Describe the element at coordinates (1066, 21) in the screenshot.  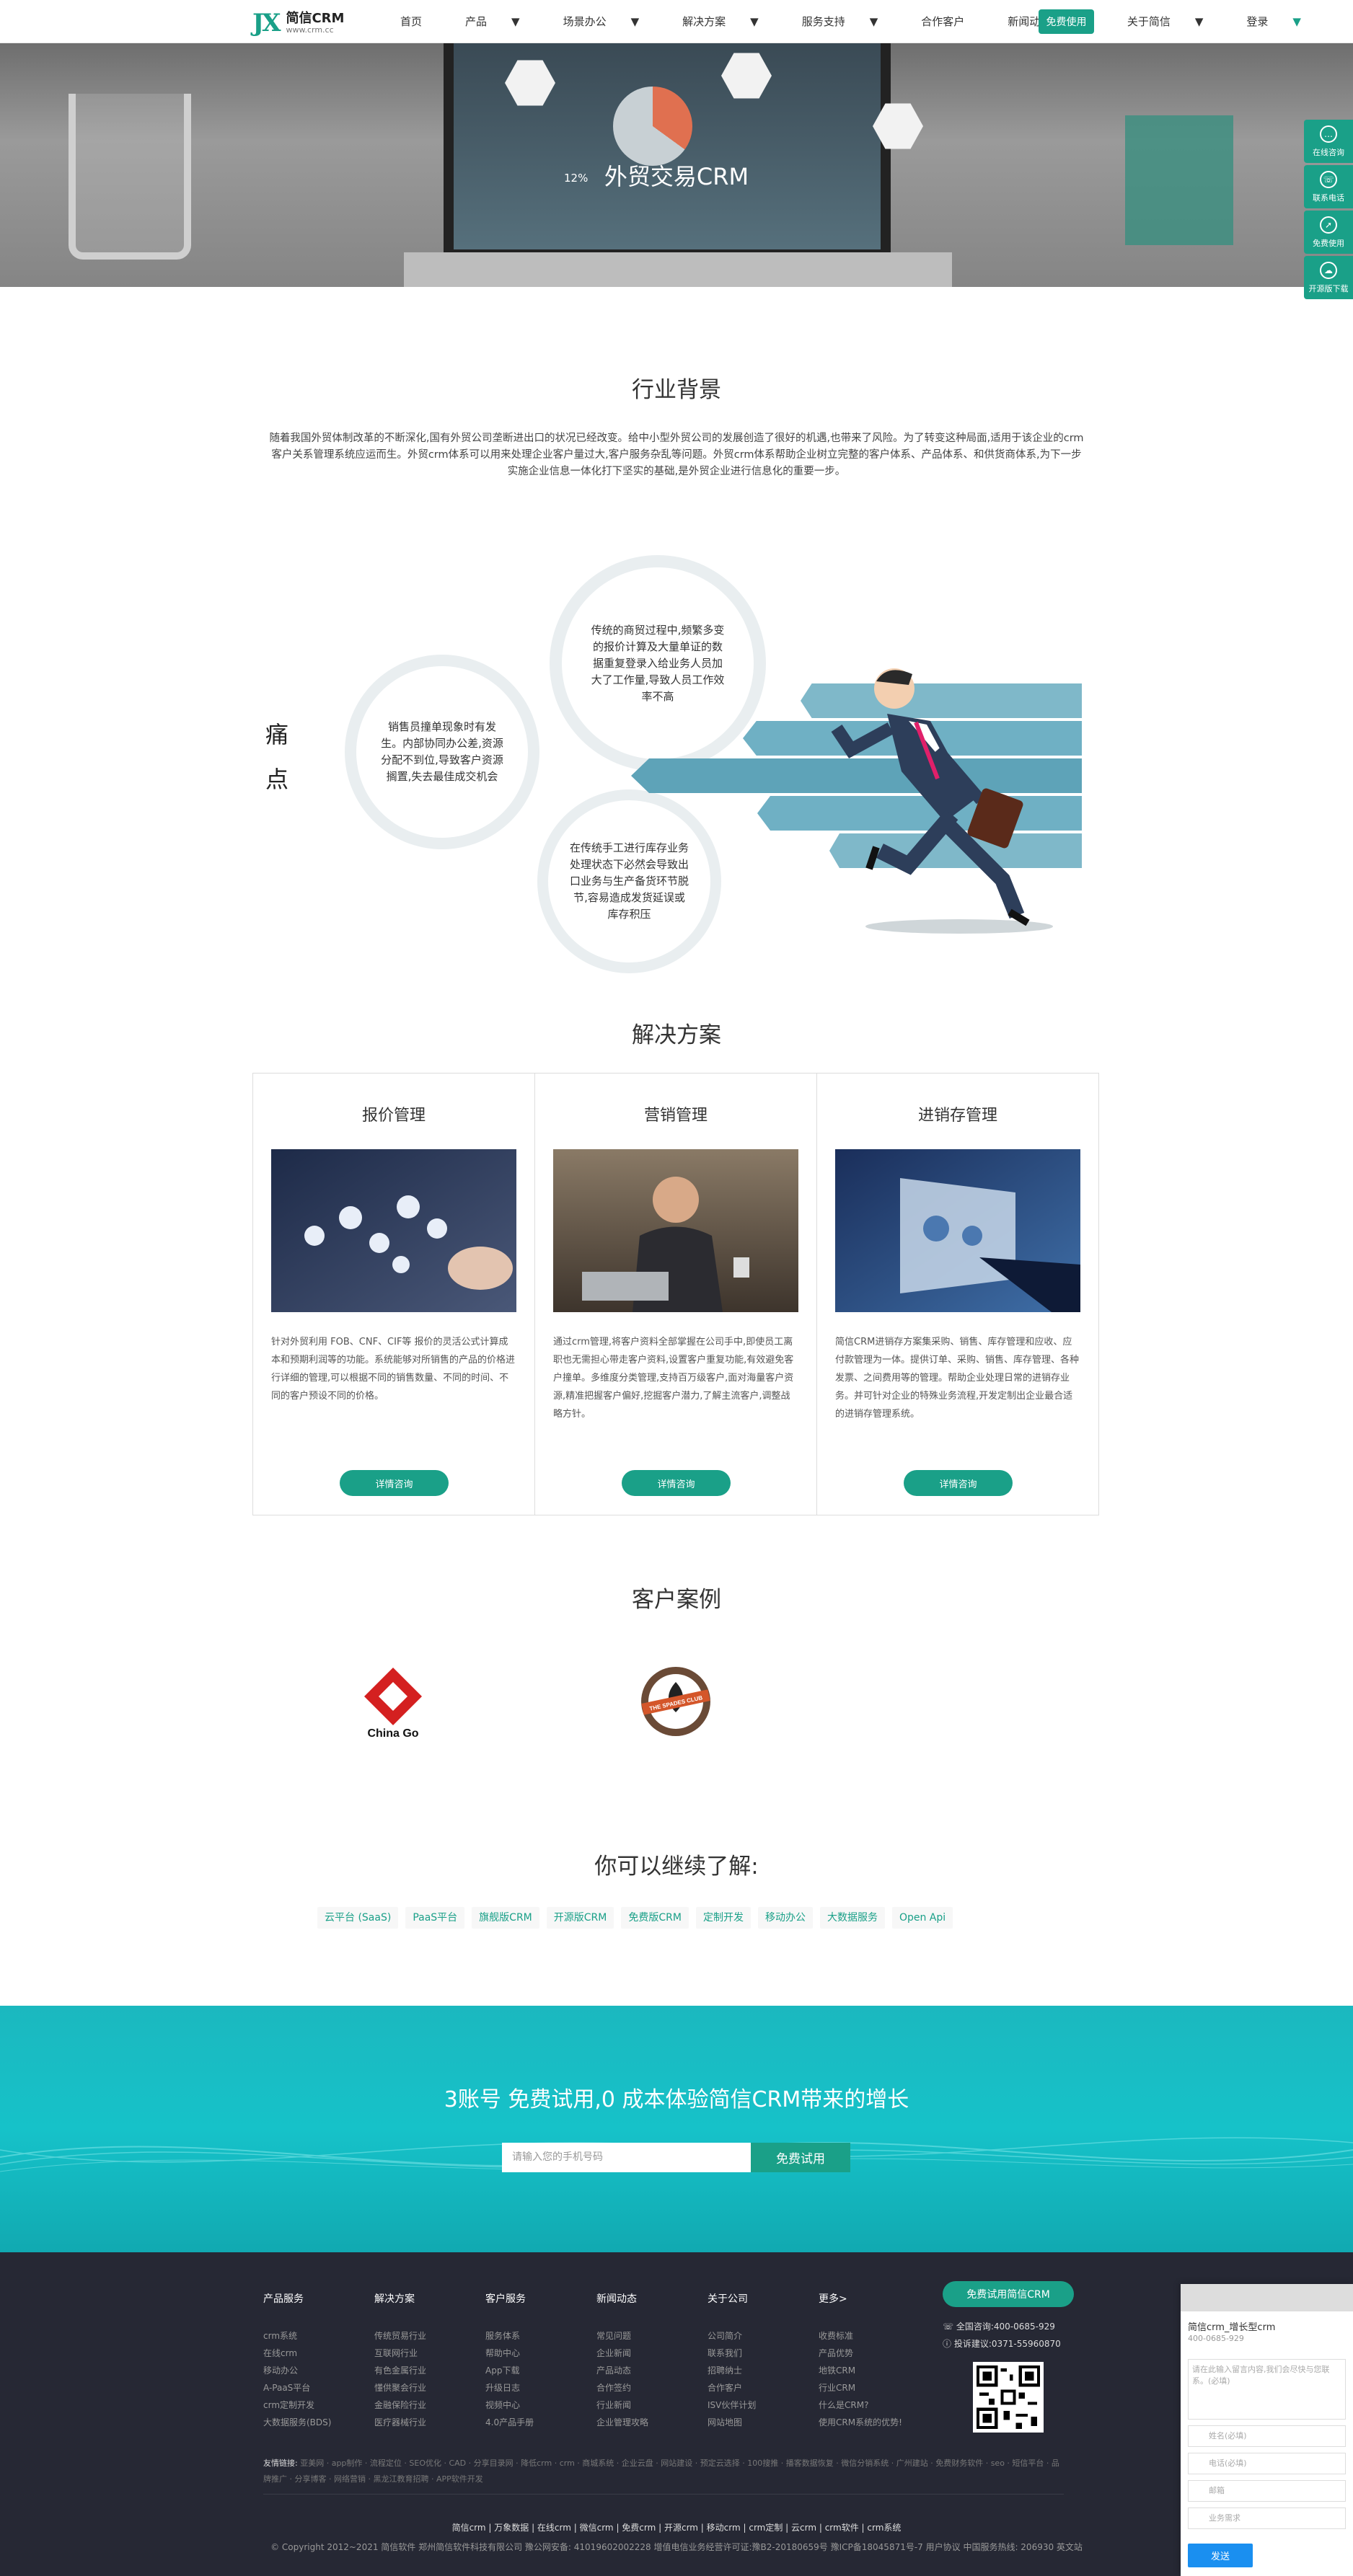
I see `free-use-button: 免费使用` at that location.